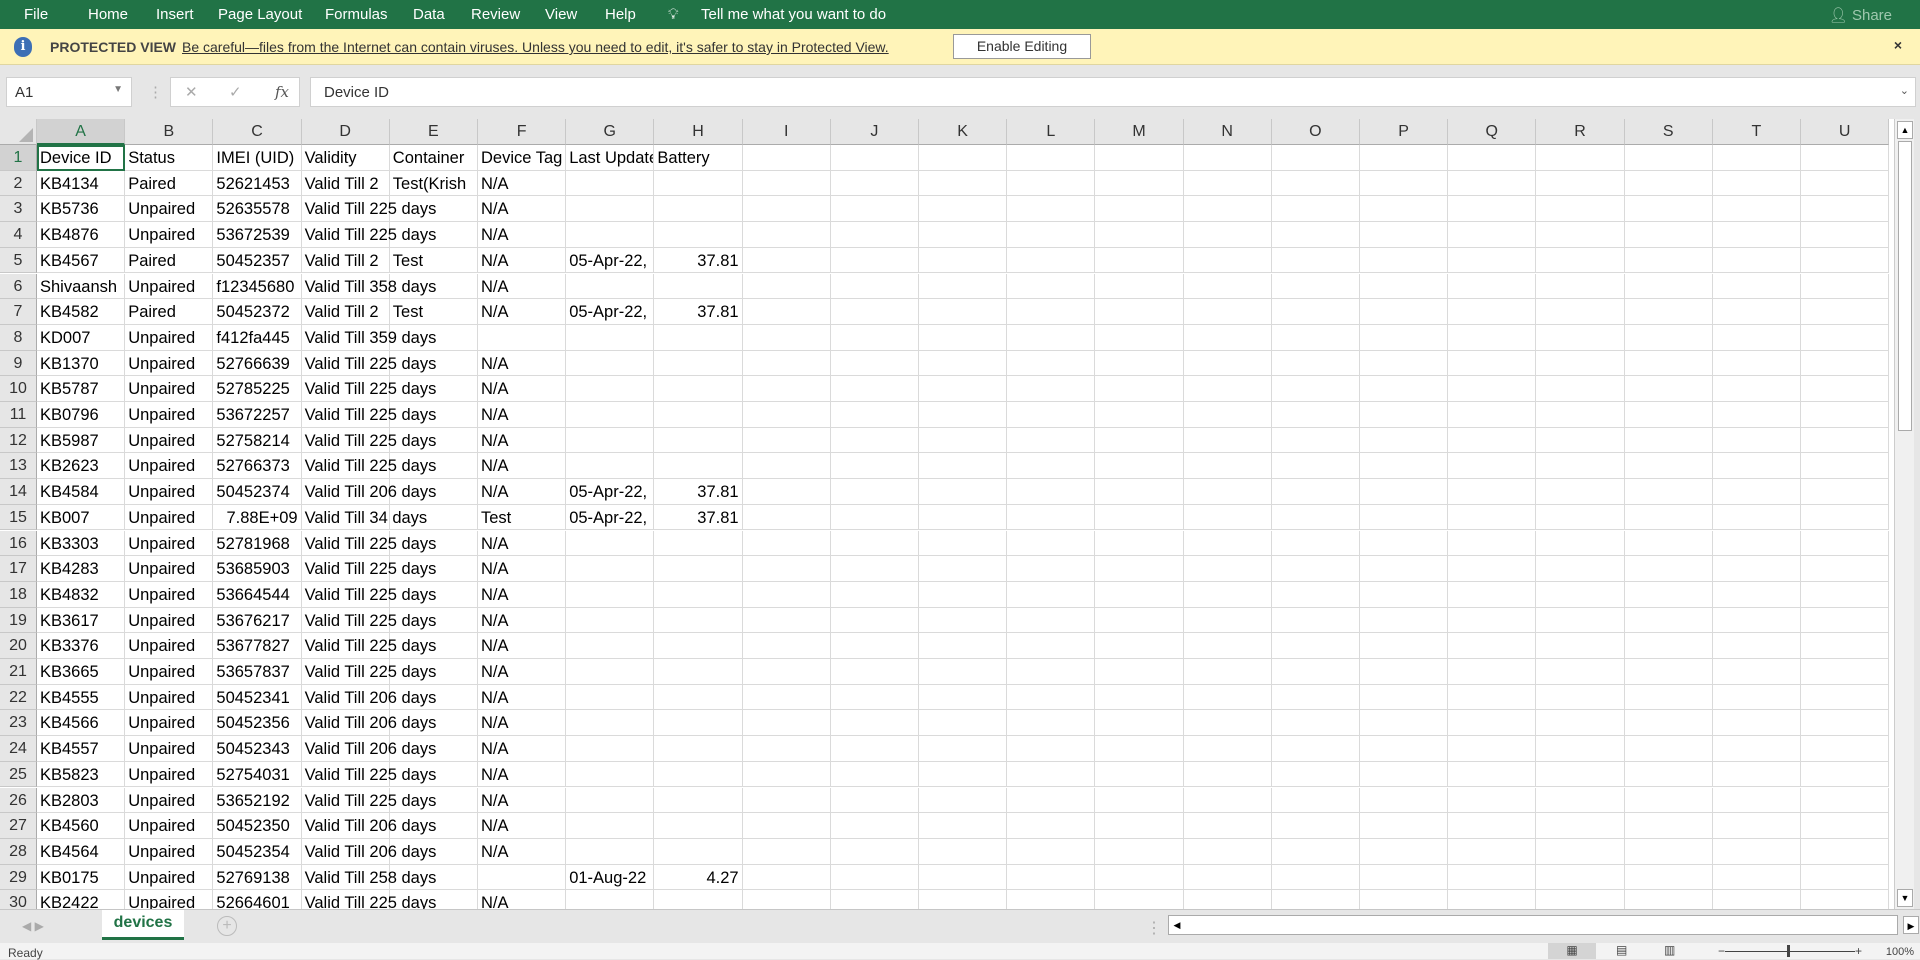  Describe the element at coordinates (368, 826) in the screenshot. I see `cell: Valid Till 206 days` at that location.